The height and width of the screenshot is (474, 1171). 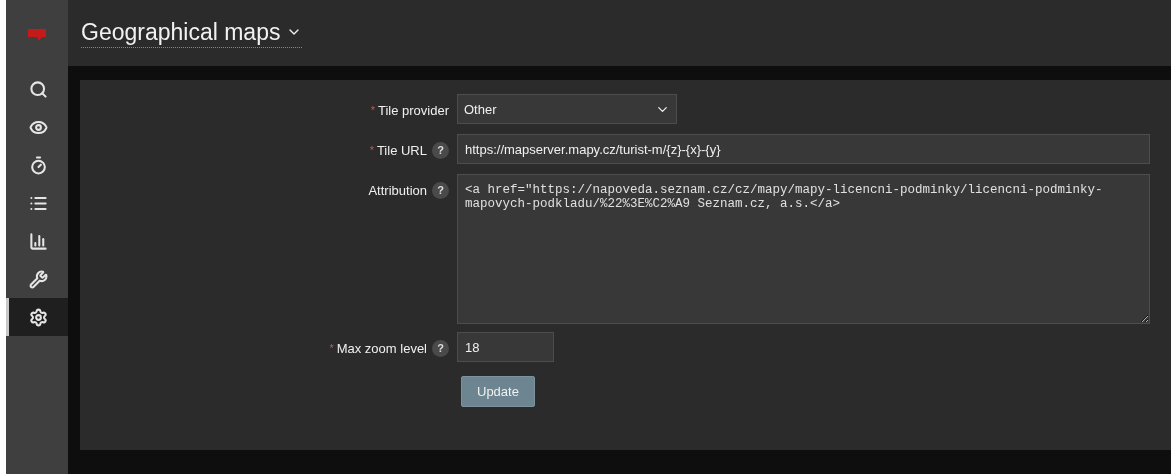 I want to click on chart-icon, so click(x=38, y=241).